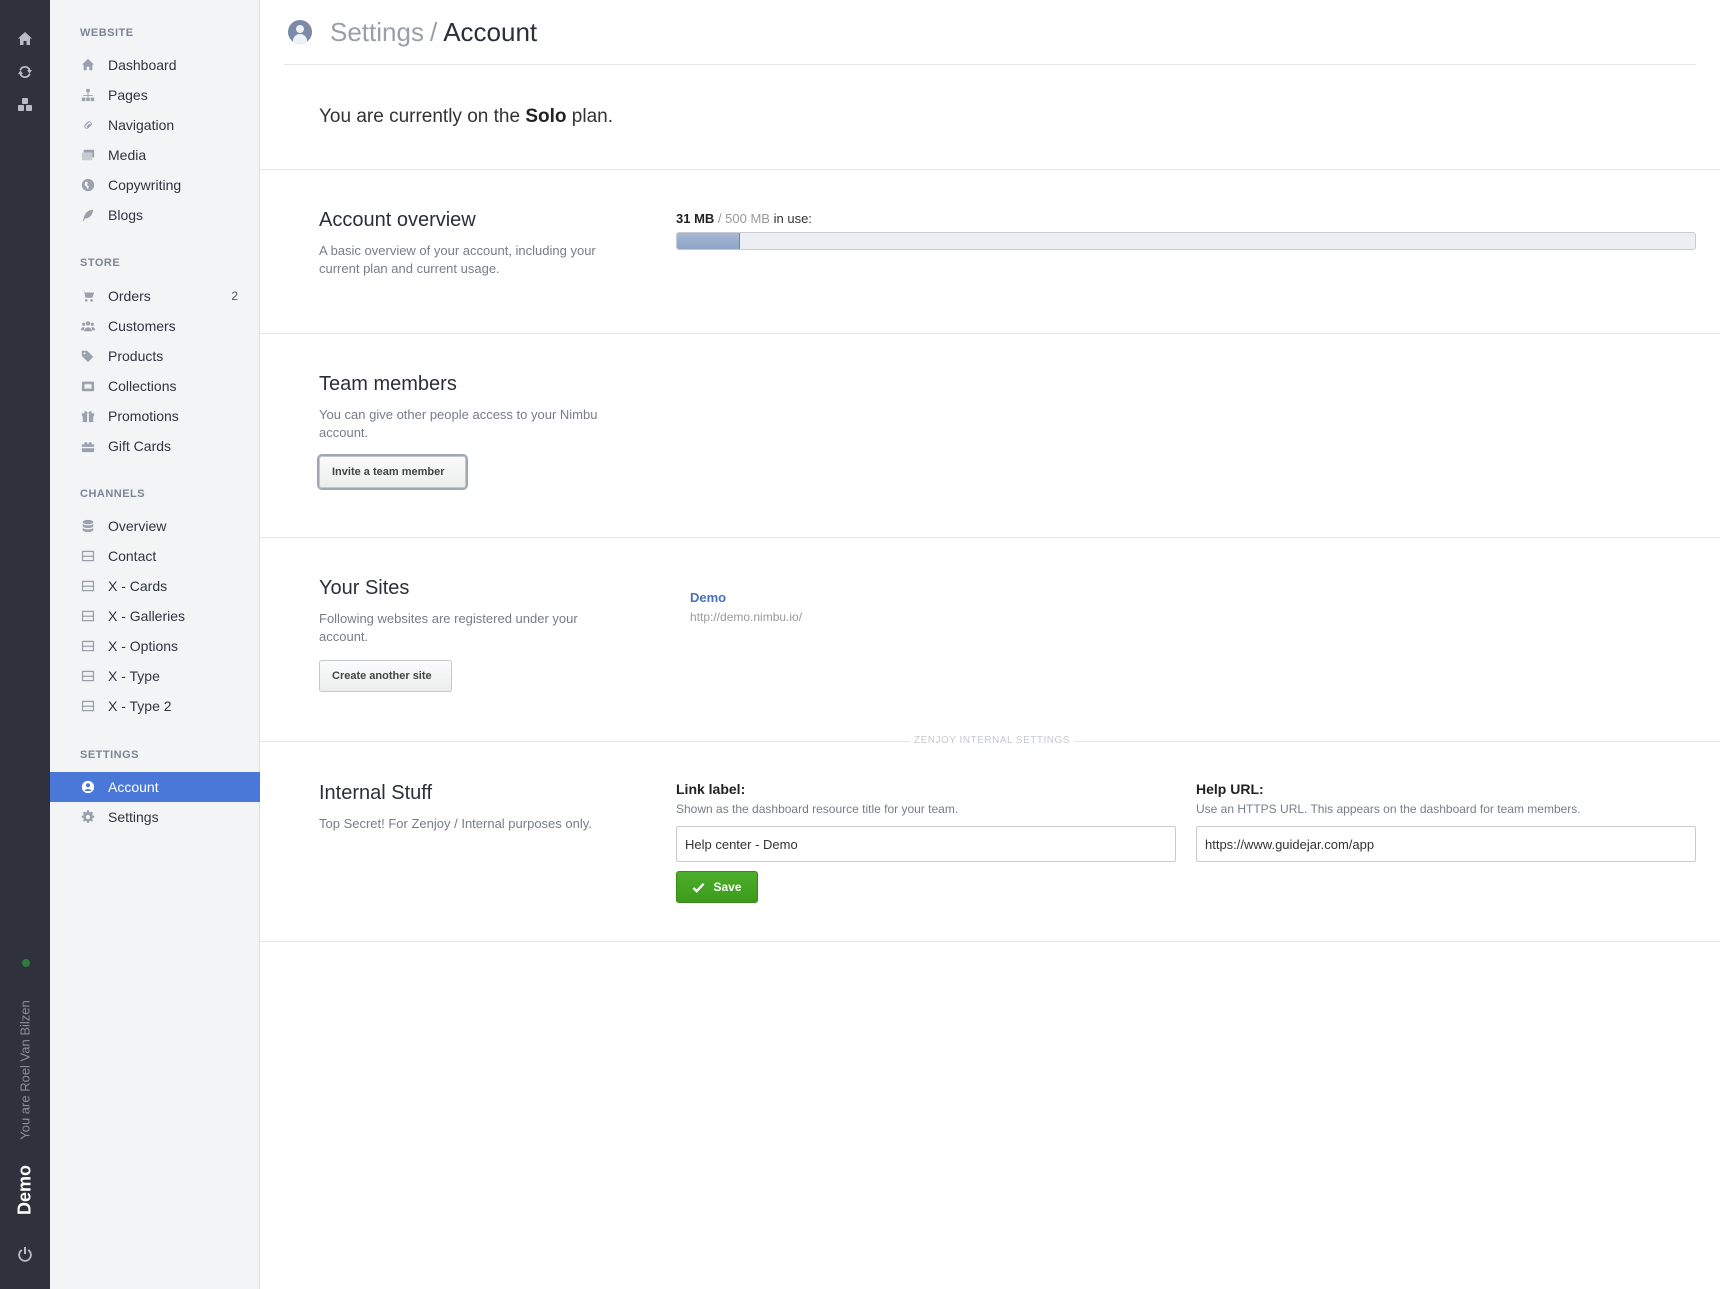  What do you see at coordinates (137, 526) in the screenshot?
I see `sidebar-item-label: Overview` at bounding box center [137, 526].